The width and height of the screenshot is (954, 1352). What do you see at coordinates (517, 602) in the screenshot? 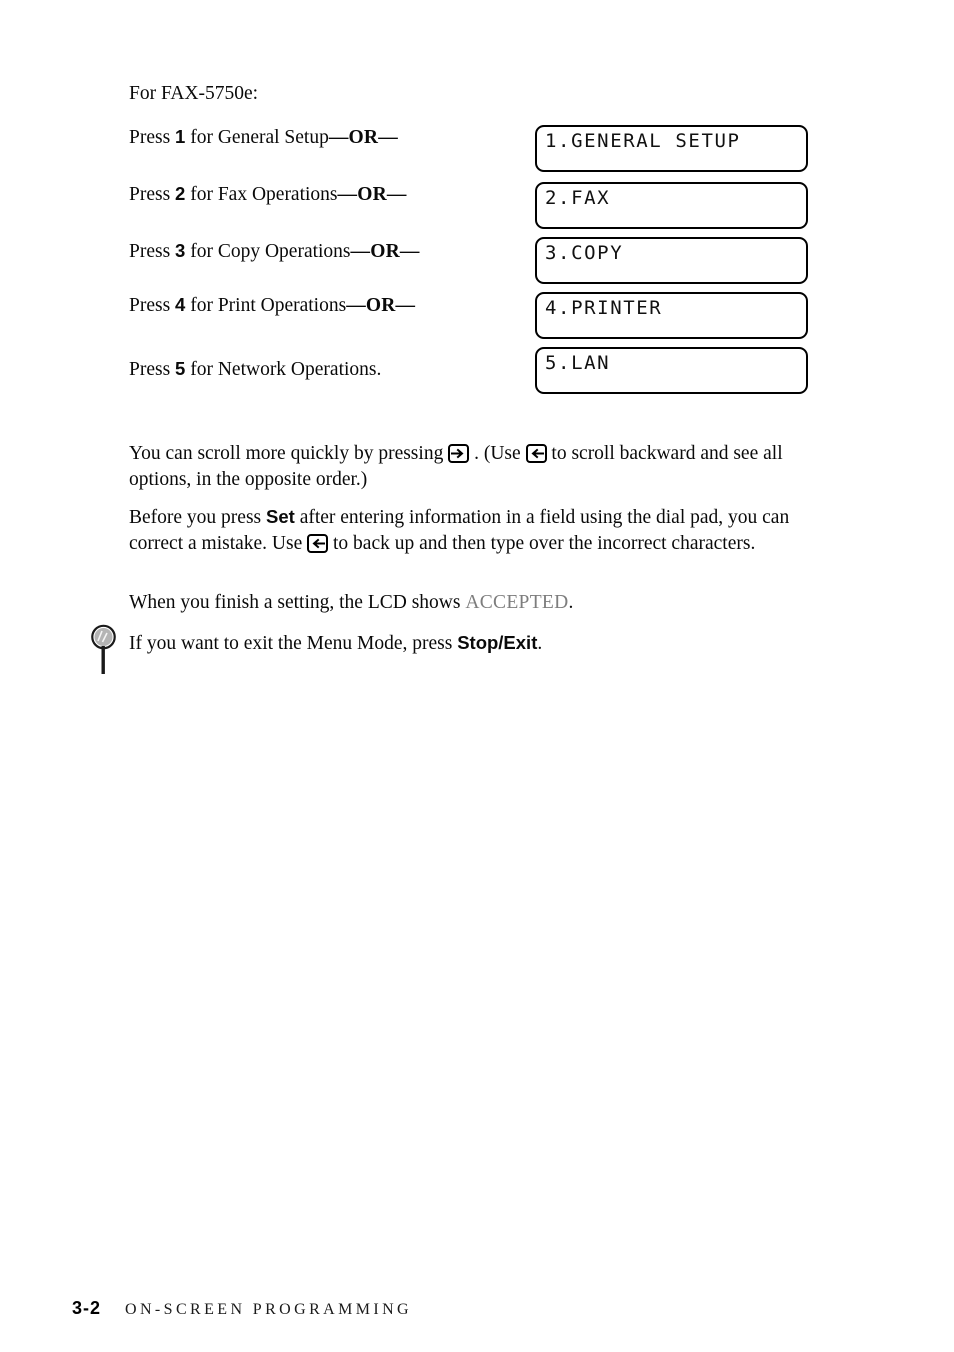
I see `status-badge-accepted: ACCEPTED` at bounding box center [517, 602].